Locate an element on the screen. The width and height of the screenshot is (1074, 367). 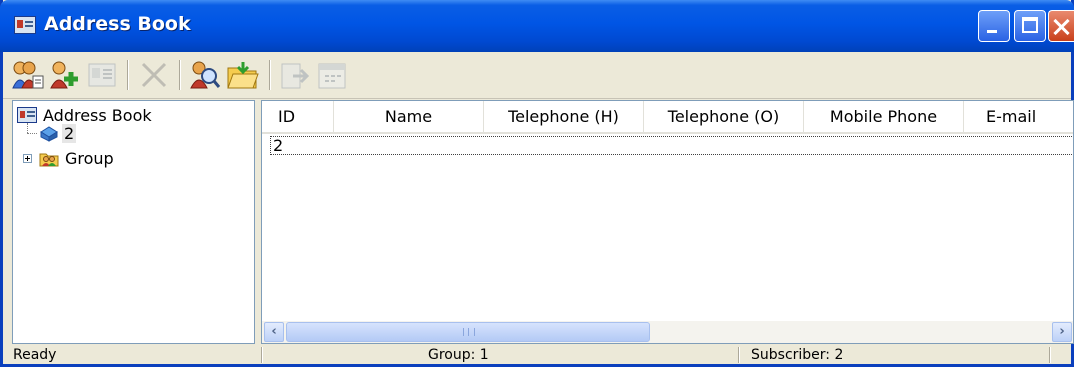
table-row: 2 is located at coordinates (671, 145).